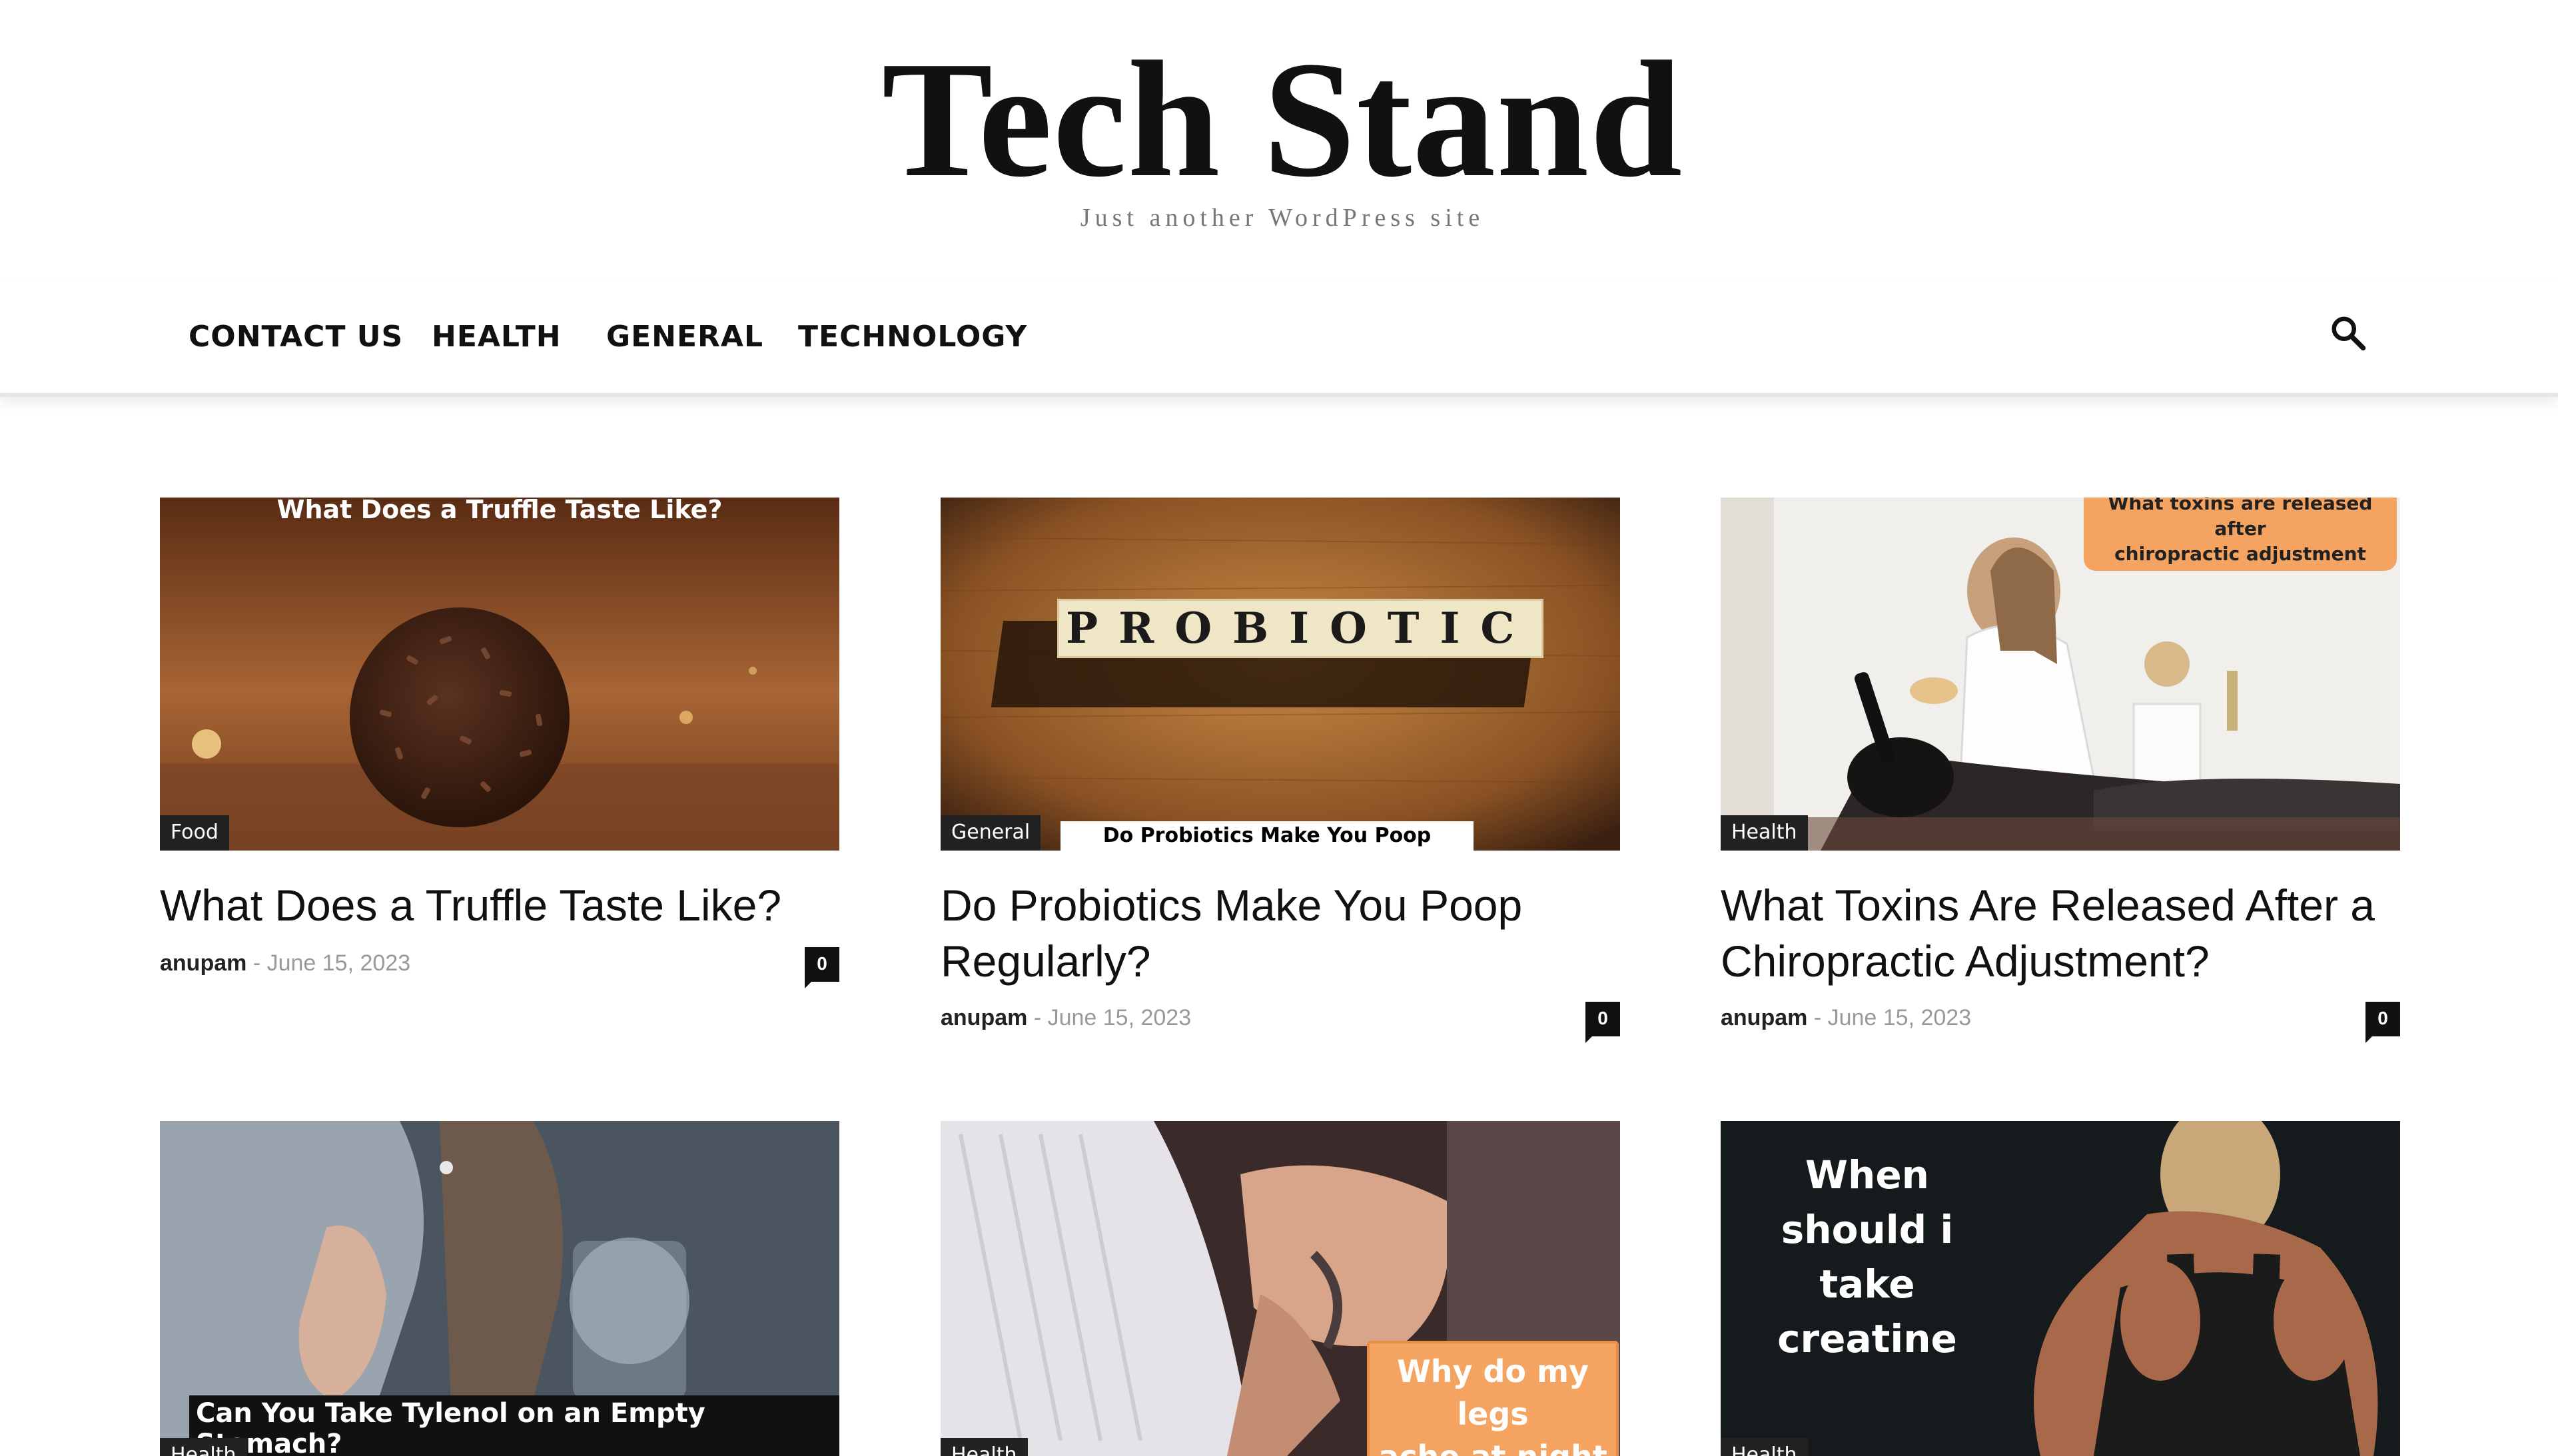  I want to click on site-title: Tech Stand, so click(1279, 119).